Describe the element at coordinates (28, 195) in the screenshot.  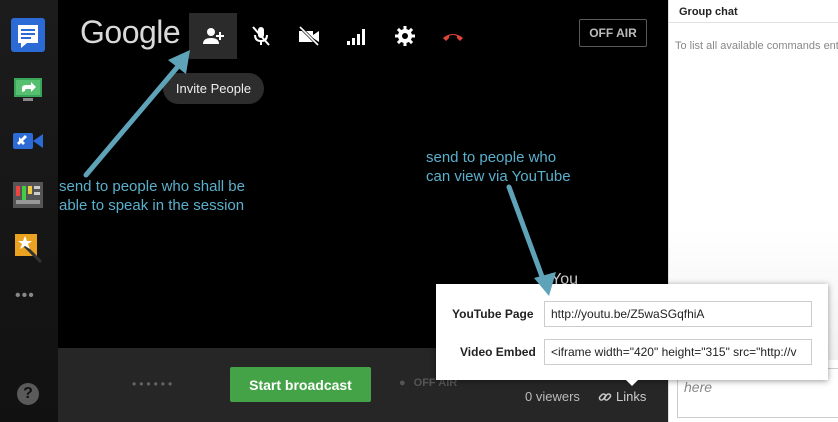
I see `cameraman-icon` at that location.